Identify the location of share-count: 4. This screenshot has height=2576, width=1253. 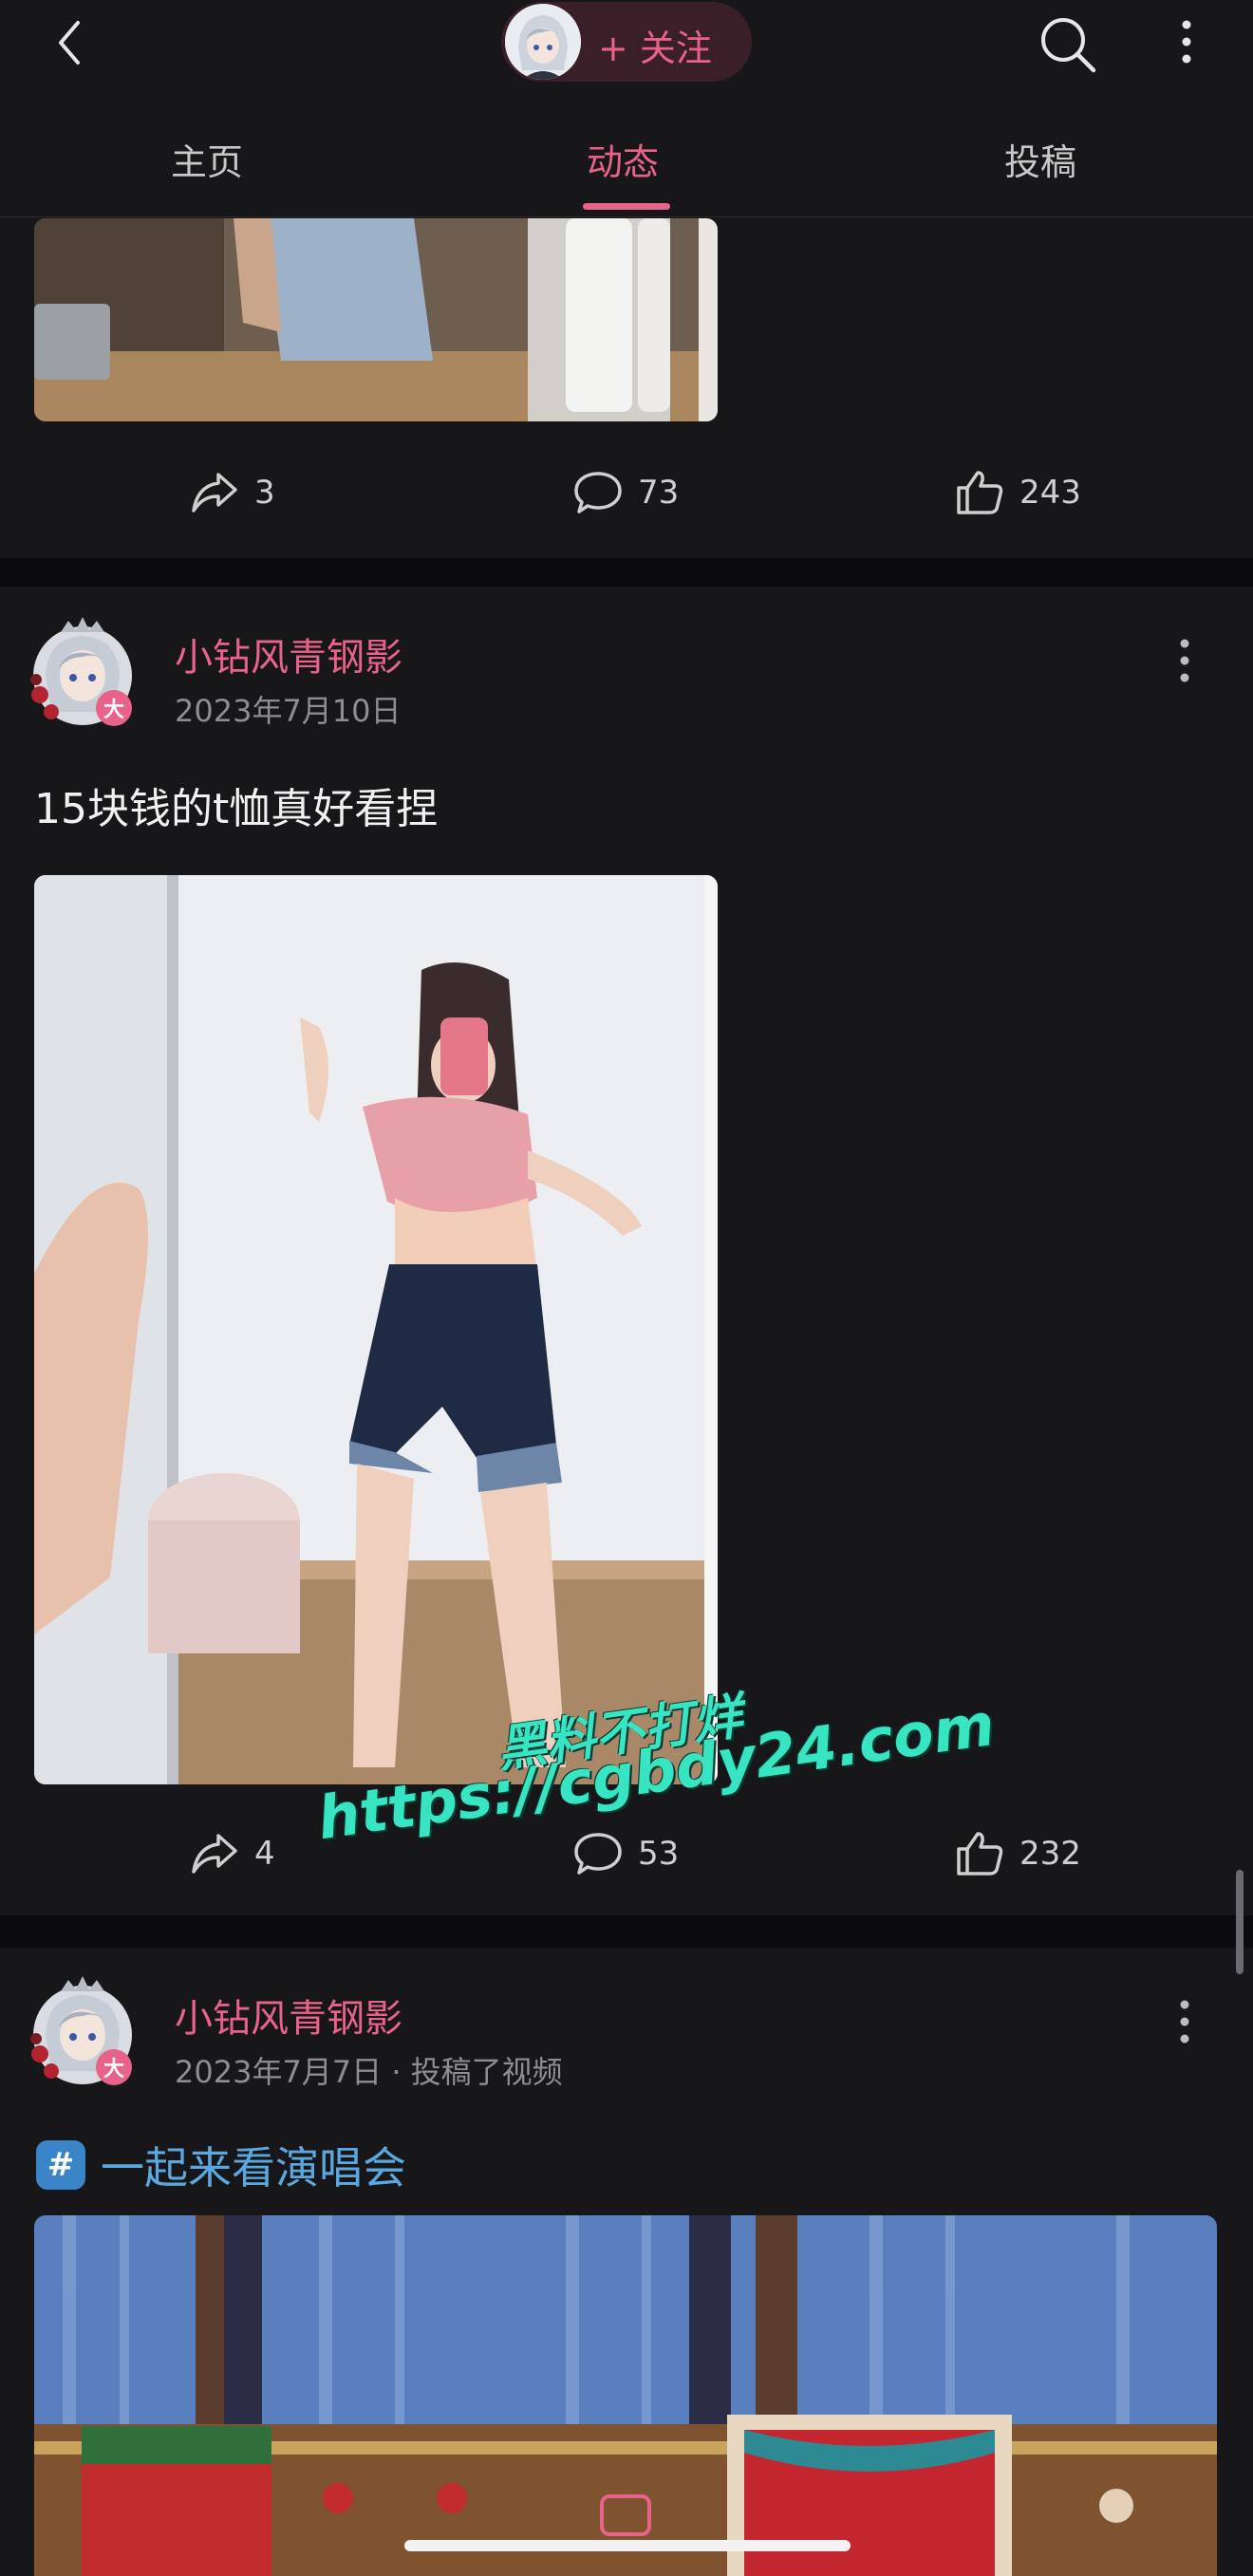
(264, 1854).